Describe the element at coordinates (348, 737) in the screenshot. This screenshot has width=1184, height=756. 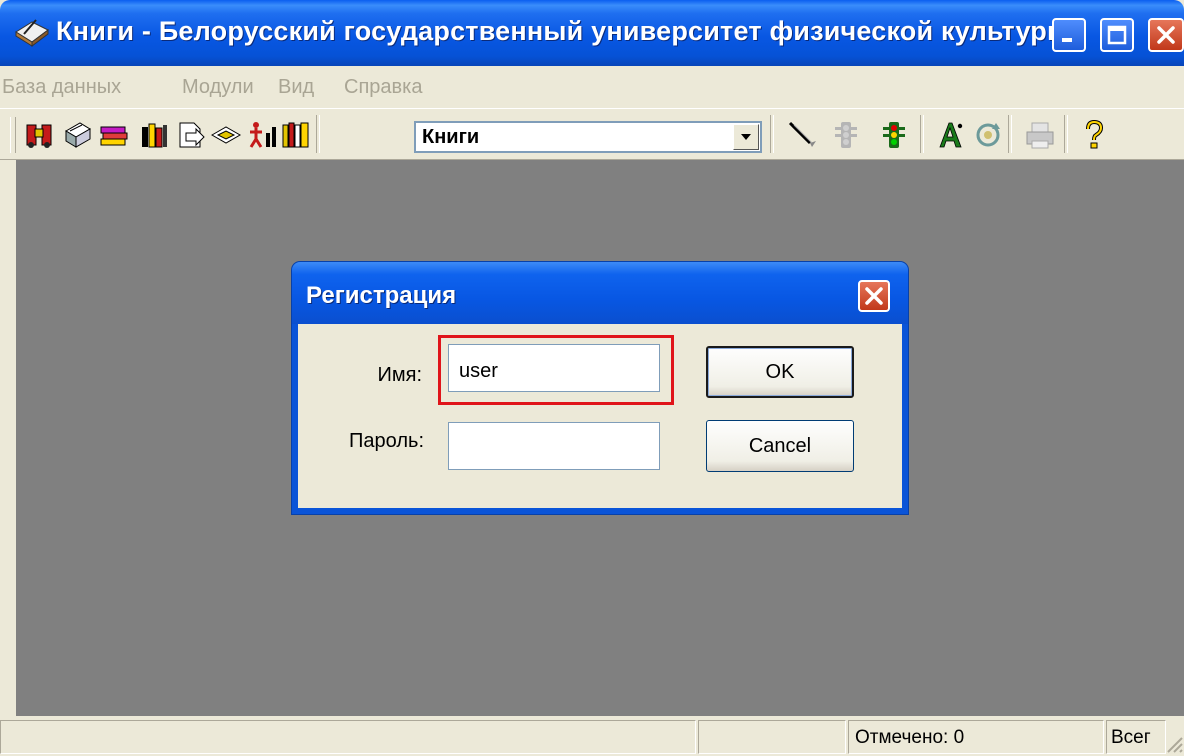
I see `status-panel-main` at that location.